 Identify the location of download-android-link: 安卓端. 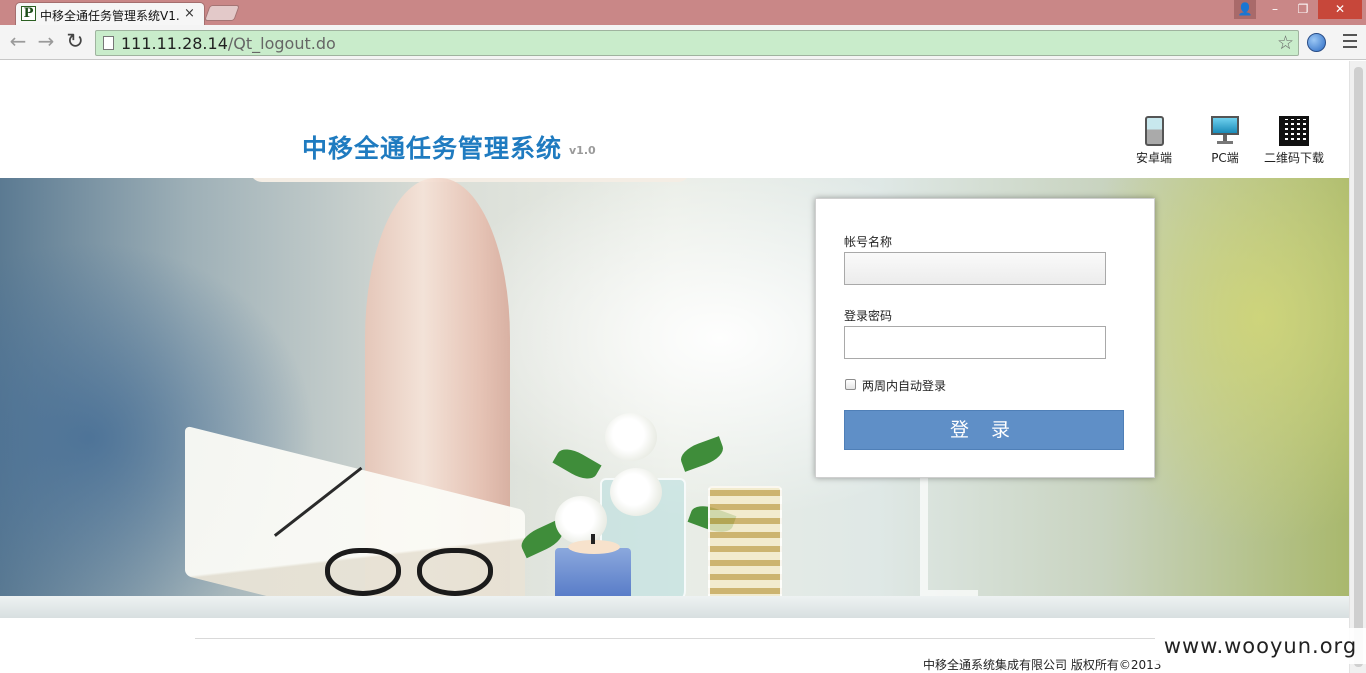
(1154, 141).